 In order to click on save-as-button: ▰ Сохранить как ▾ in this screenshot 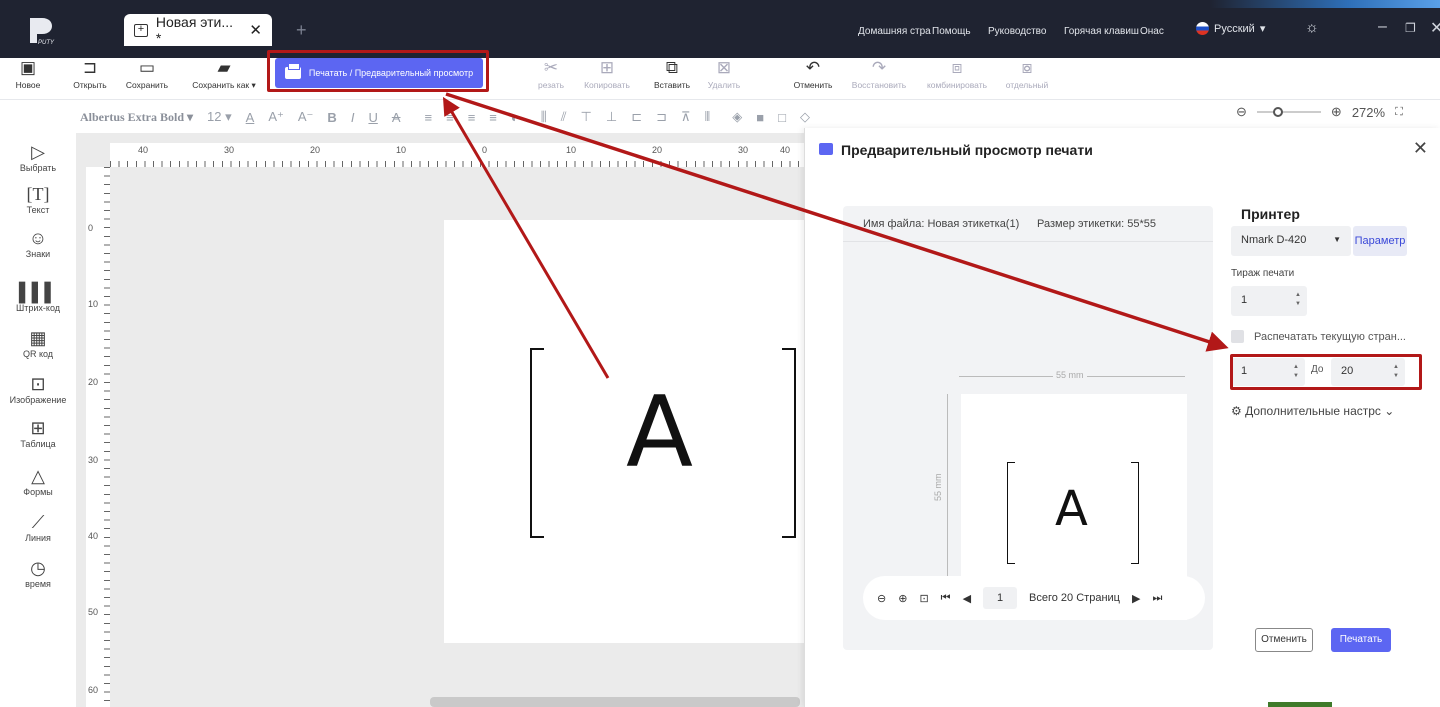, I will do `click(224, 74)`.